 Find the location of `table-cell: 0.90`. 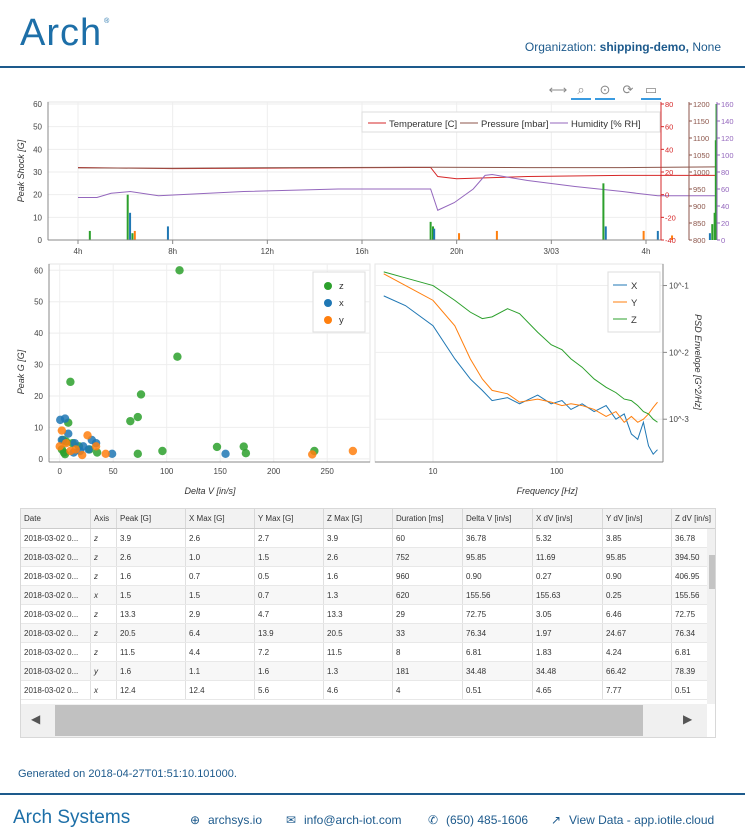

table-cell: 0.90 is located at coordinates (637, 576).